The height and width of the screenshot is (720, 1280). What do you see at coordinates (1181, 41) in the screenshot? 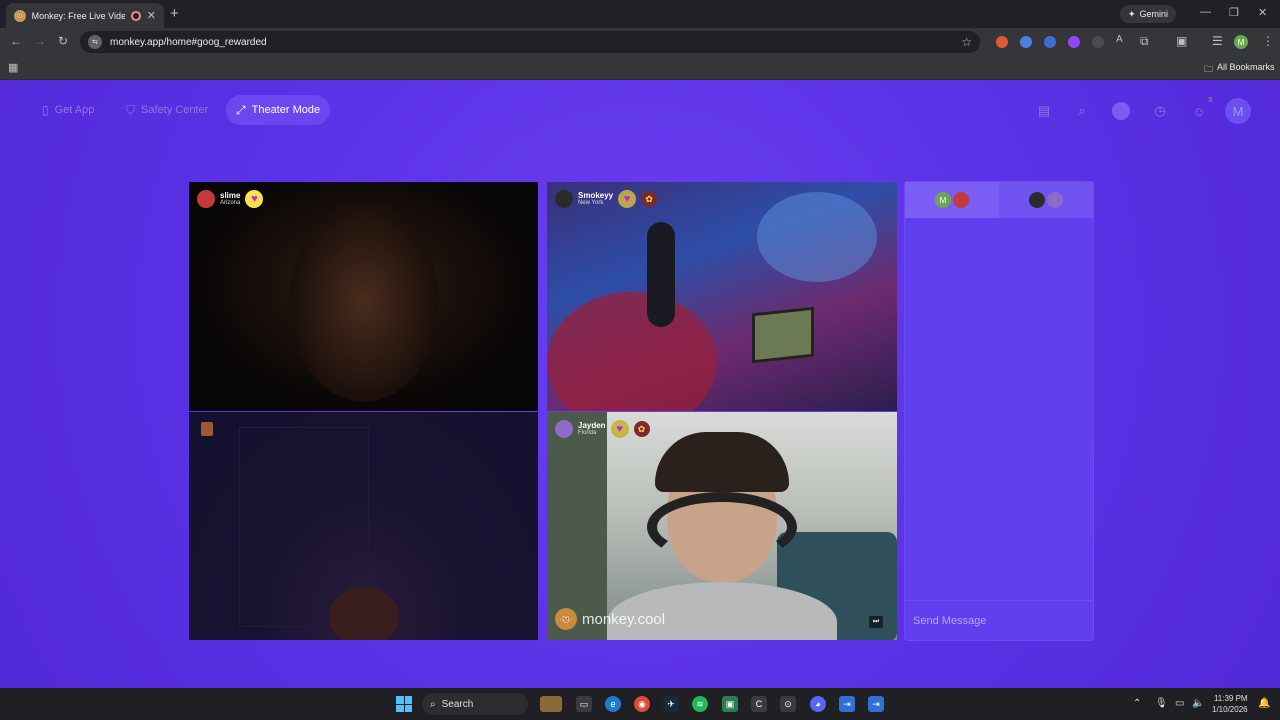
I see `side-panel-icon: ▣` at bounding box center [1181, 41].